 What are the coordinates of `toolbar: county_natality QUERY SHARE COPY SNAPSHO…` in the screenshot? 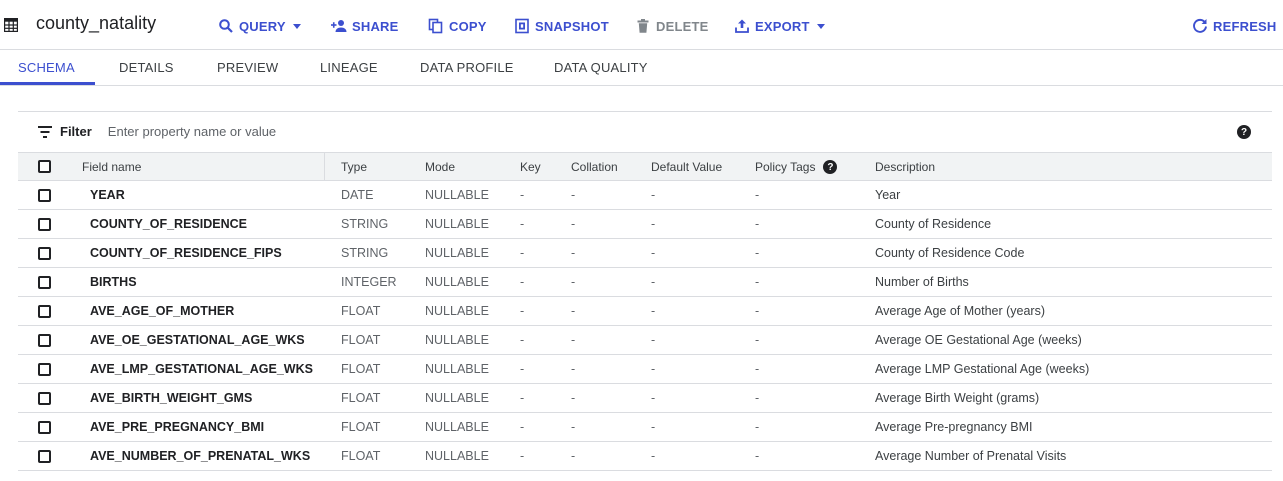 It's located at (641, 25).